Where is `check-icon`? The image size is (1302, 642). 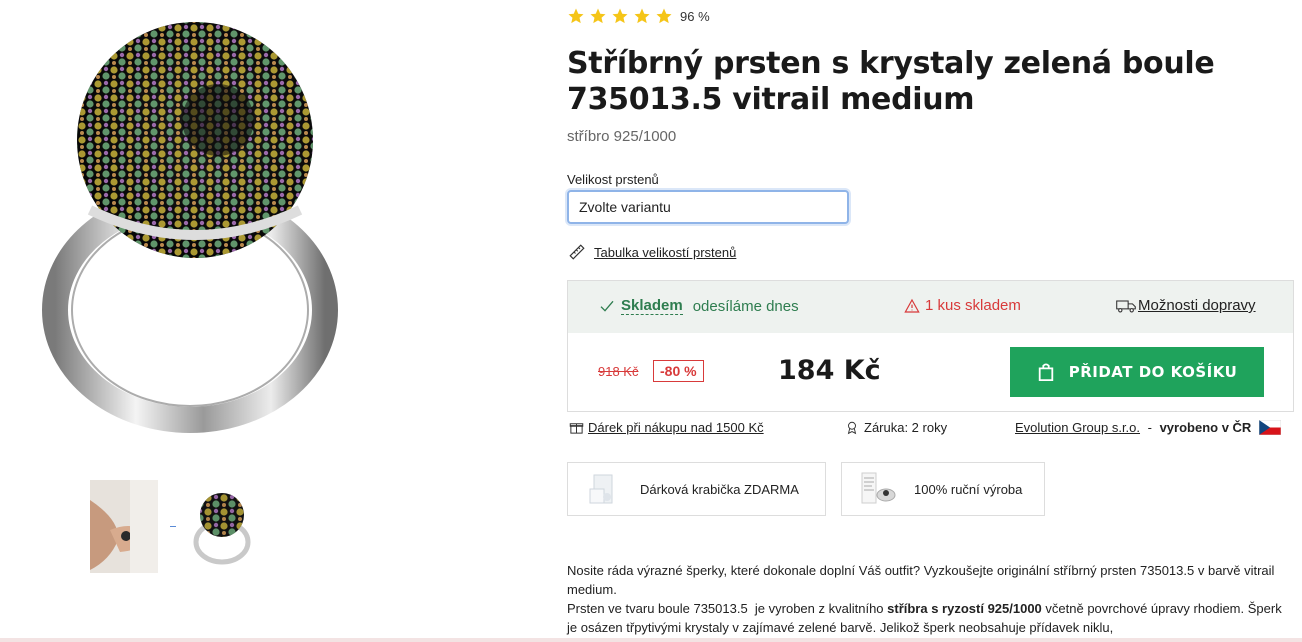 check-icon is located at coordinates (607, 306).